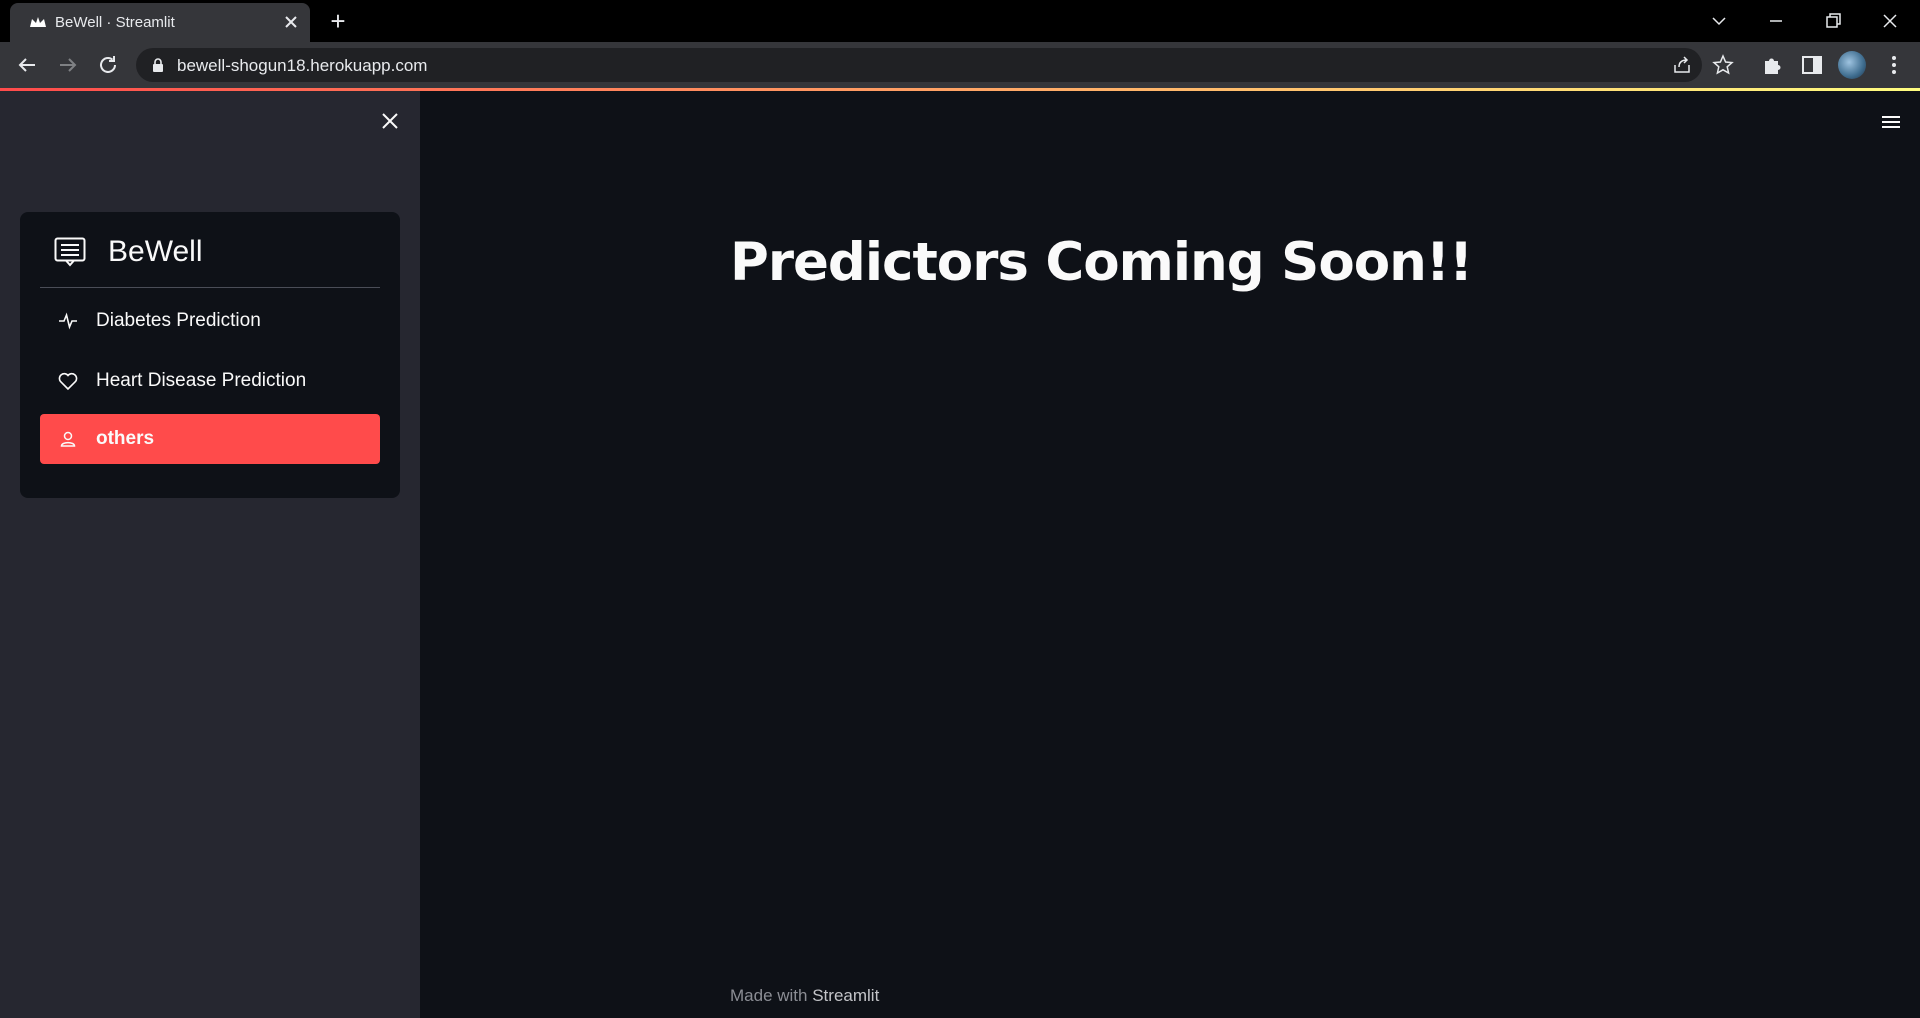  What do you see at coordinates (68, 321) in the screenshot?
I see `activity-icon` at bounding box center [68, 321].